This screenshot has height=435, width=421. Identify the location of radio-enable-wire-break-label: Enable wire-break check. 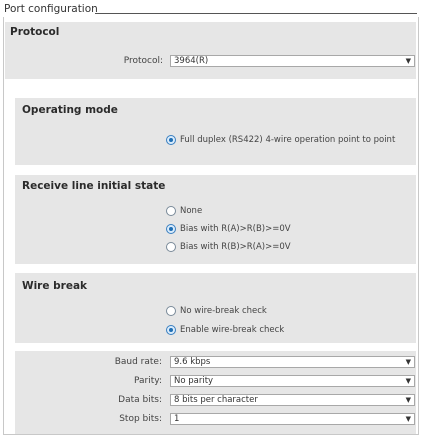
(232, 330).